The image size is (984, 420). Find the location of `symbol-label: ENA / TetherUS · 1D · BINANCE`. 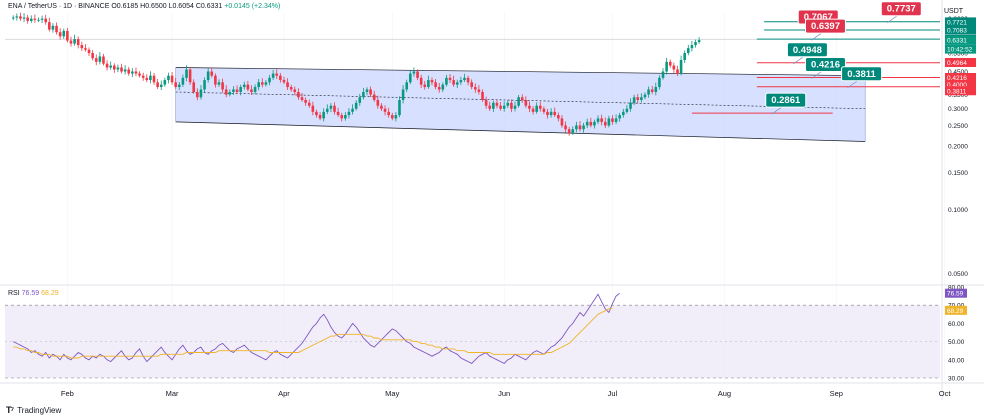

symbol-label: ENA / TetherUS · 1D · BINANCE is located at coordinates (58, 6).